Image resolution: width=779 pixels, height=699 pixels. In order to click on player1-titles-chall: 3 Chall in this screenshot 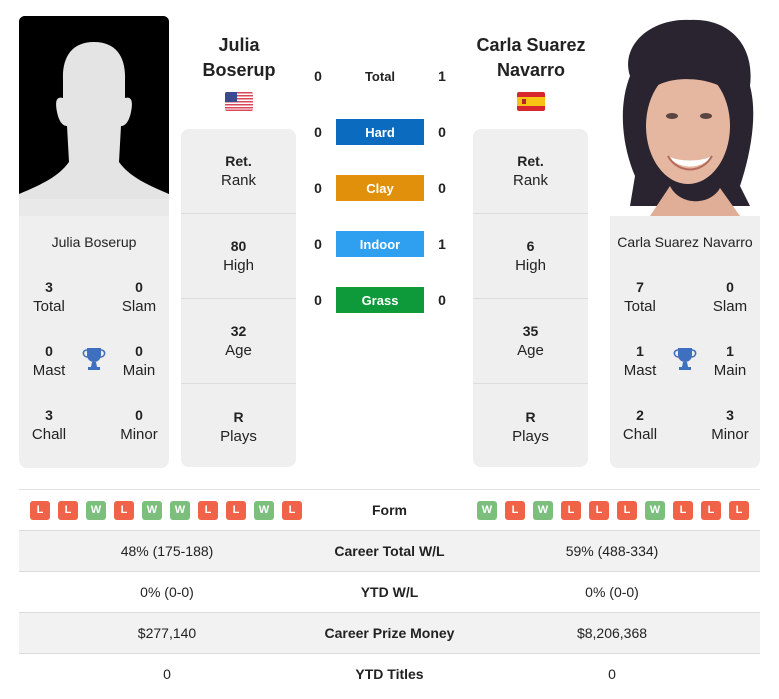, I will do `click(49, 425)`.